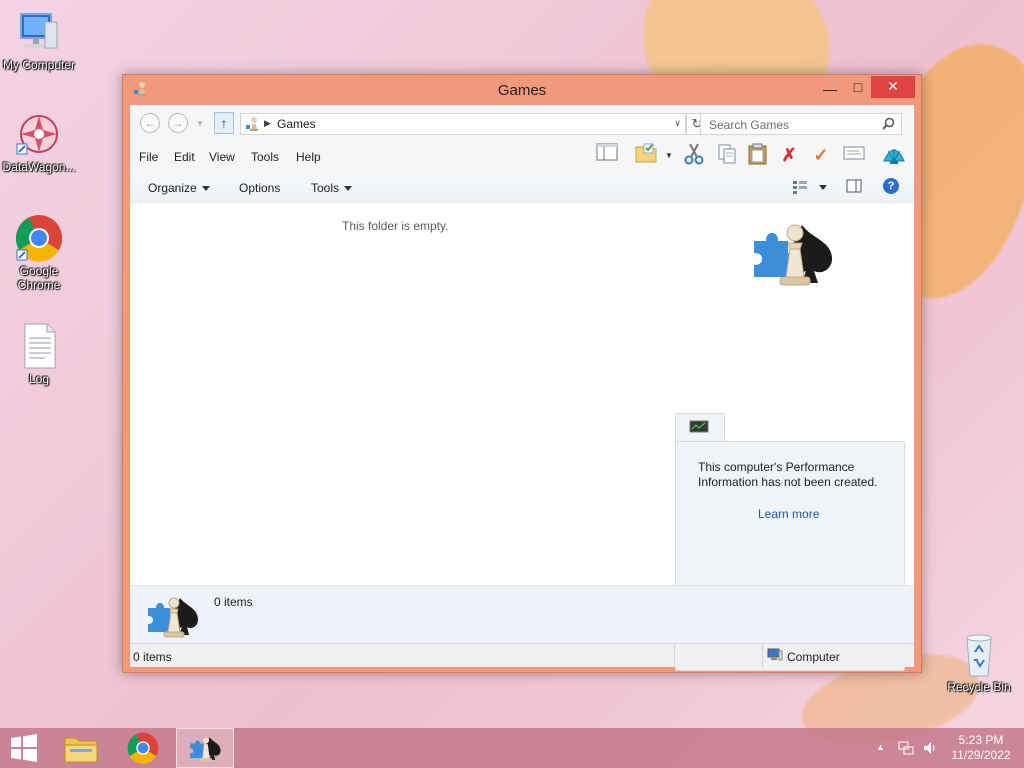  I want to click on start-button, so click(24, 748).